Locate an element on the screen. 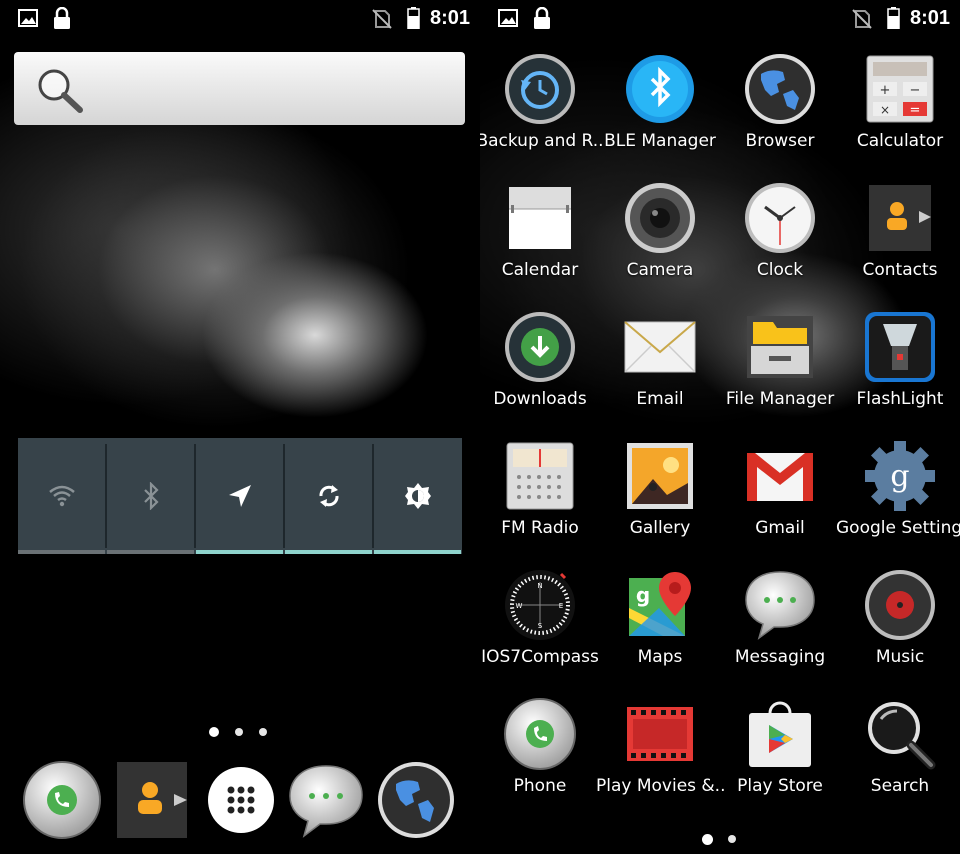 The width and height of the screenshot is (960, 854). music-disc-icon is located at coordinates (900, 605).